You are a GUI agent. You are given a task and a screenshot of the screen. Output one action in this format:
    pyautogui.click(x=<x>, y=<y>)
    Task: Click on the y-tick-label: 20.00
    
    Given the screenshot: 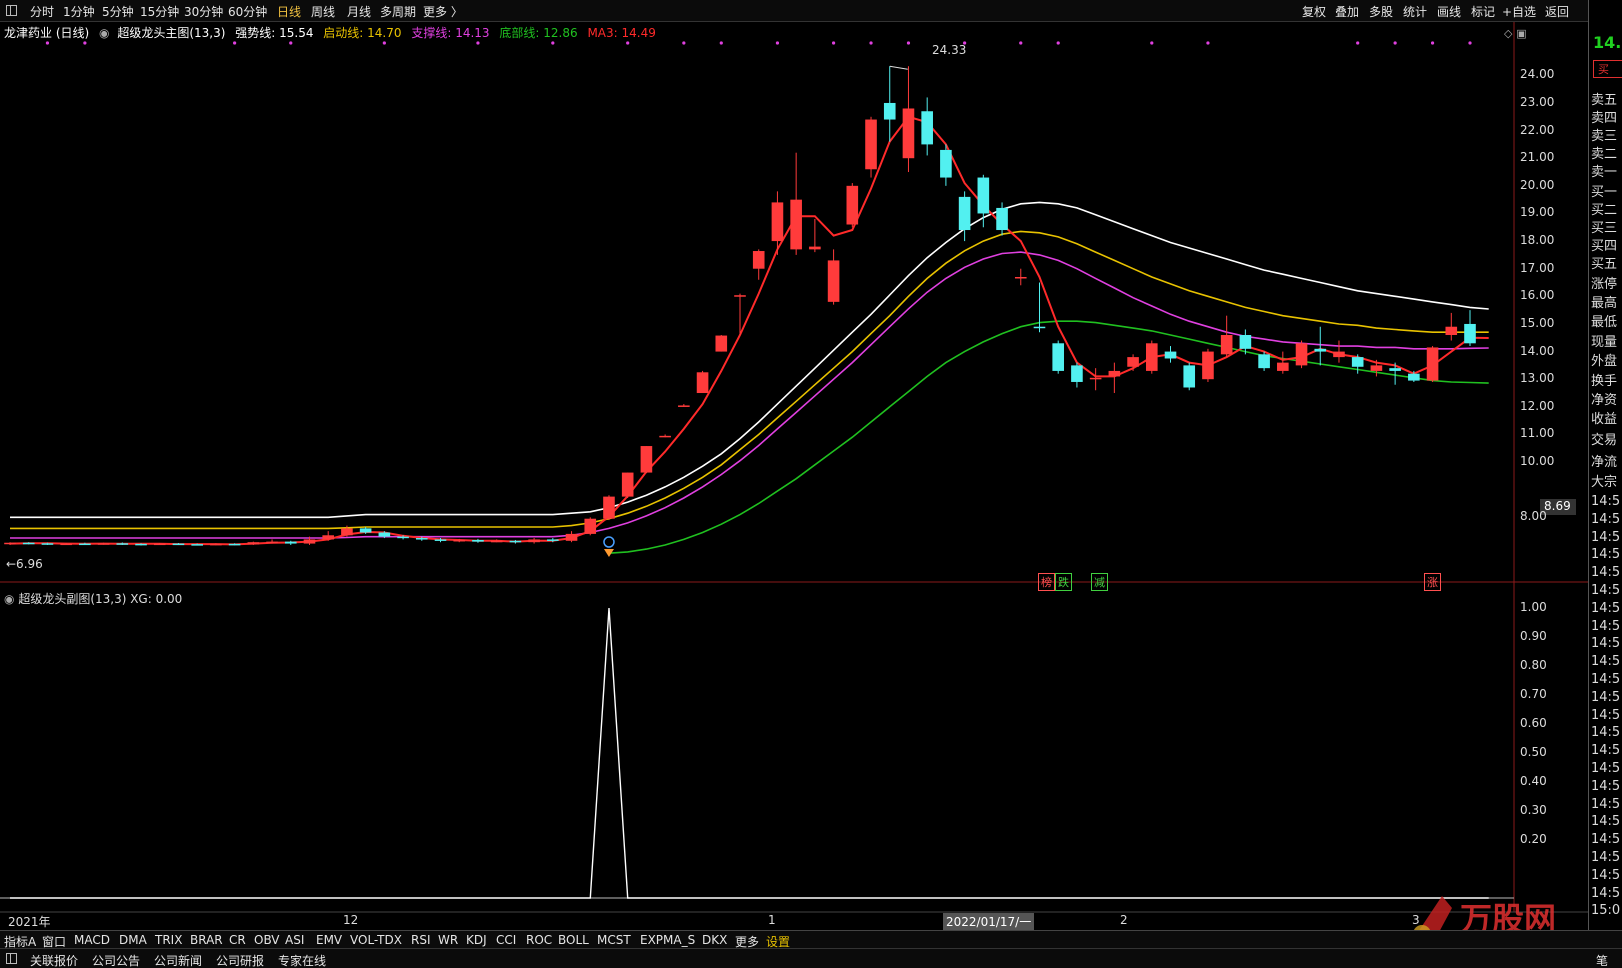 What is the action you would take?
    pyautogui.click(x=1537, y=184)
    